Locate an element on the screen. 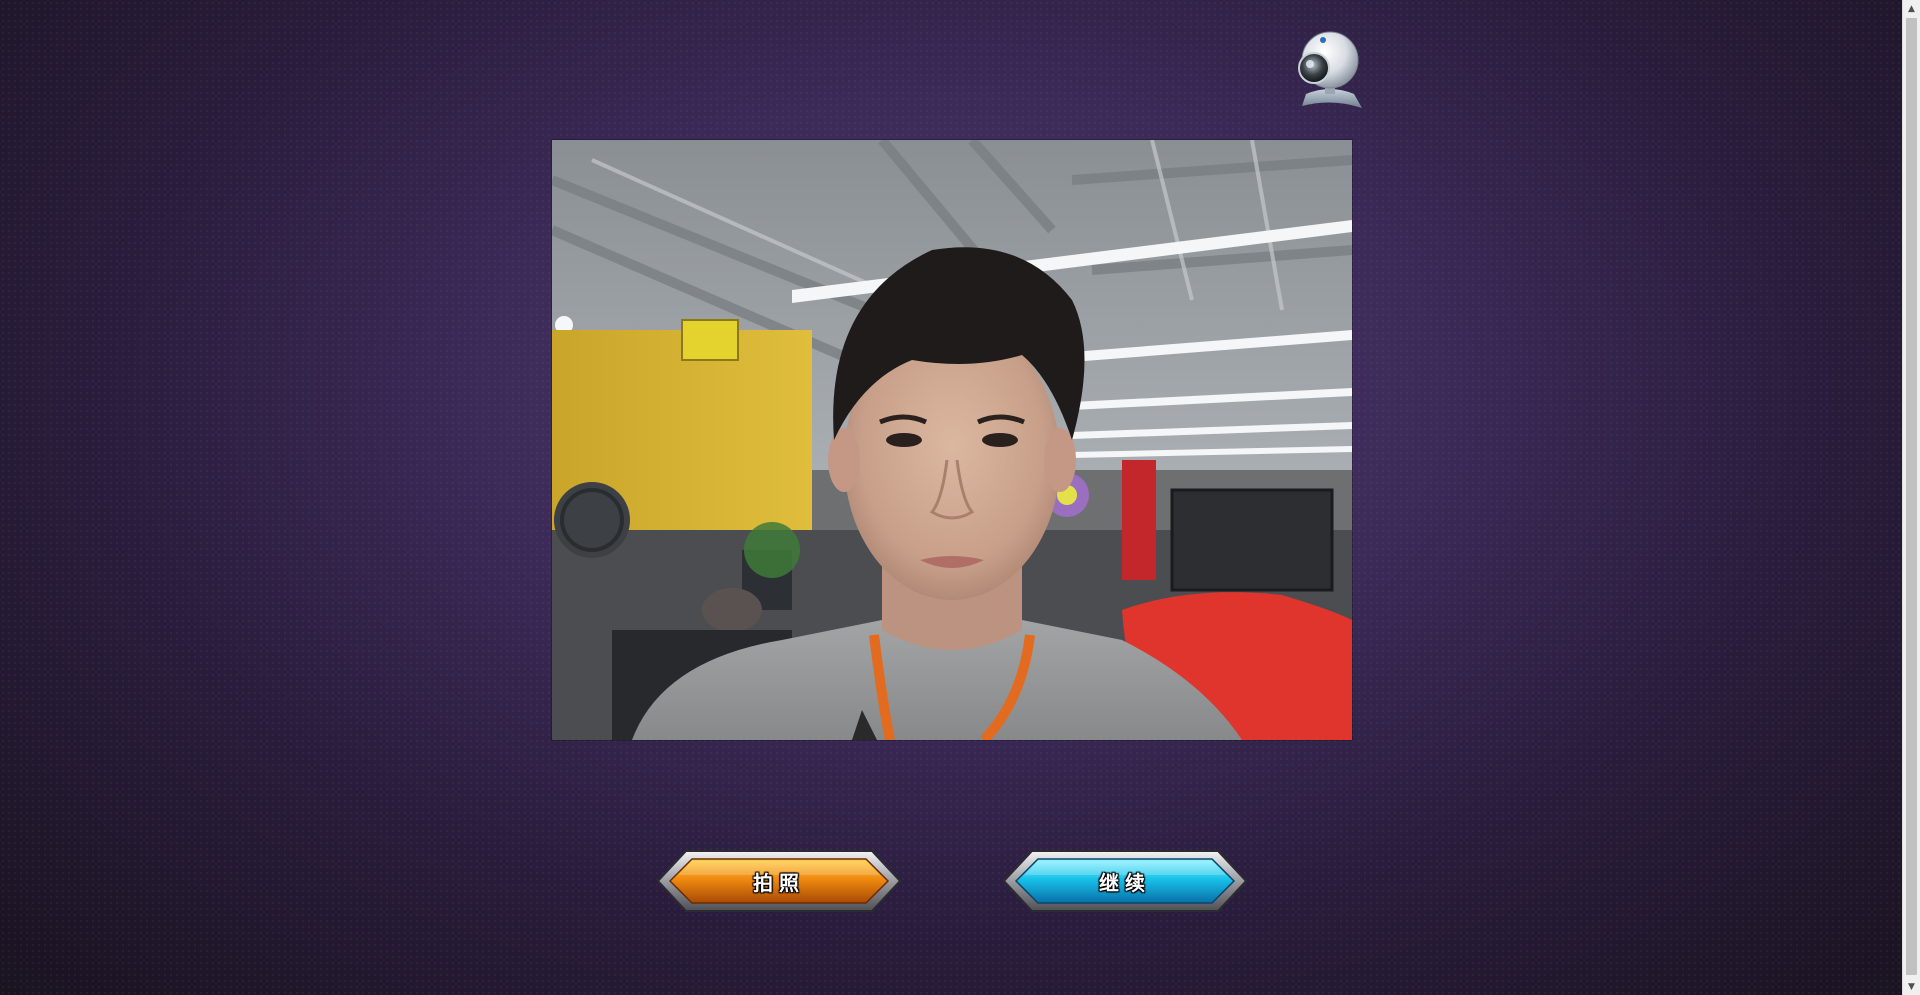 The image size is (1920, 995). webcam-icon is located at coordinates (1330, 70).